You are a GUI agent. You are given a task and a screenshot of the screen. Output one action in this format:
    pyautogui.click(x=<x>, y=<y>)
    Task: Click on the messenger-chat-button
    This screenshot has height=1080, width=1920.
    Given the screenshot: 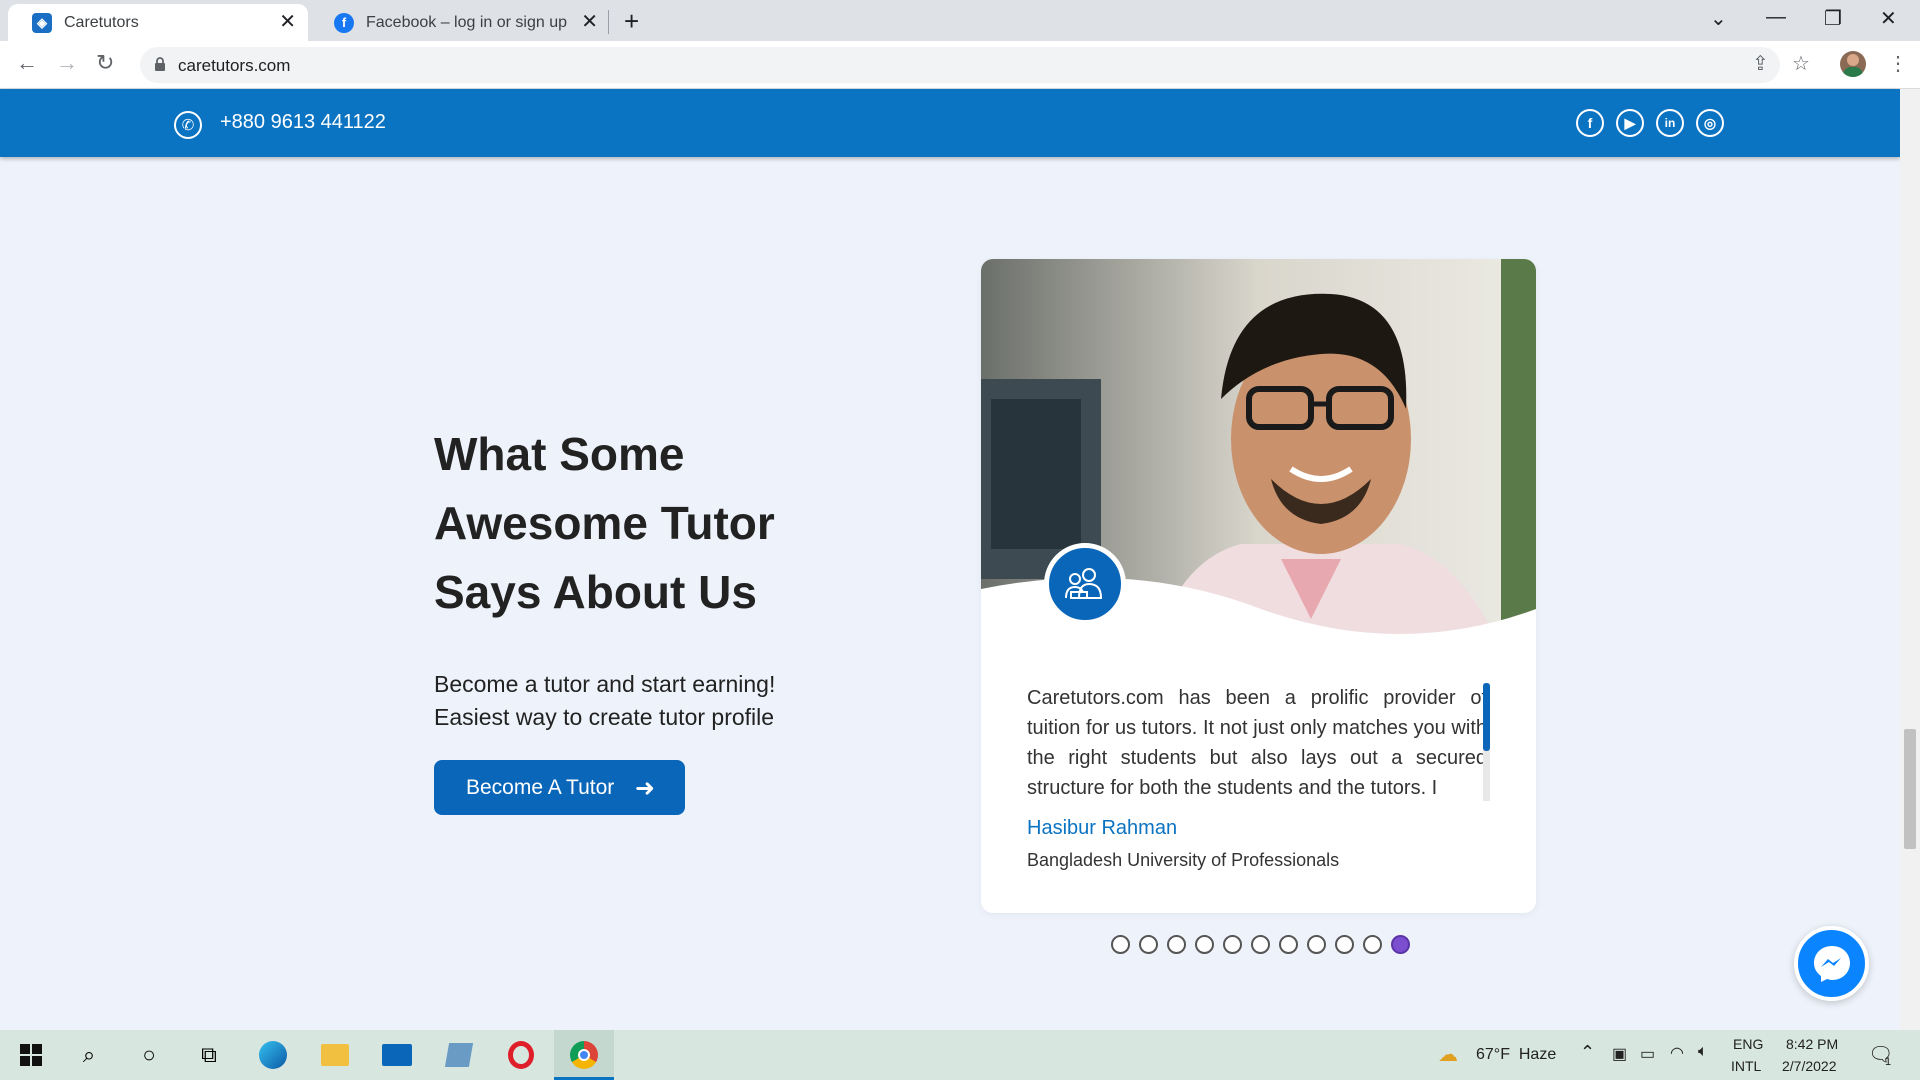 What is the action you would take?
    pyautogui.click(x=1831, y=963)
    